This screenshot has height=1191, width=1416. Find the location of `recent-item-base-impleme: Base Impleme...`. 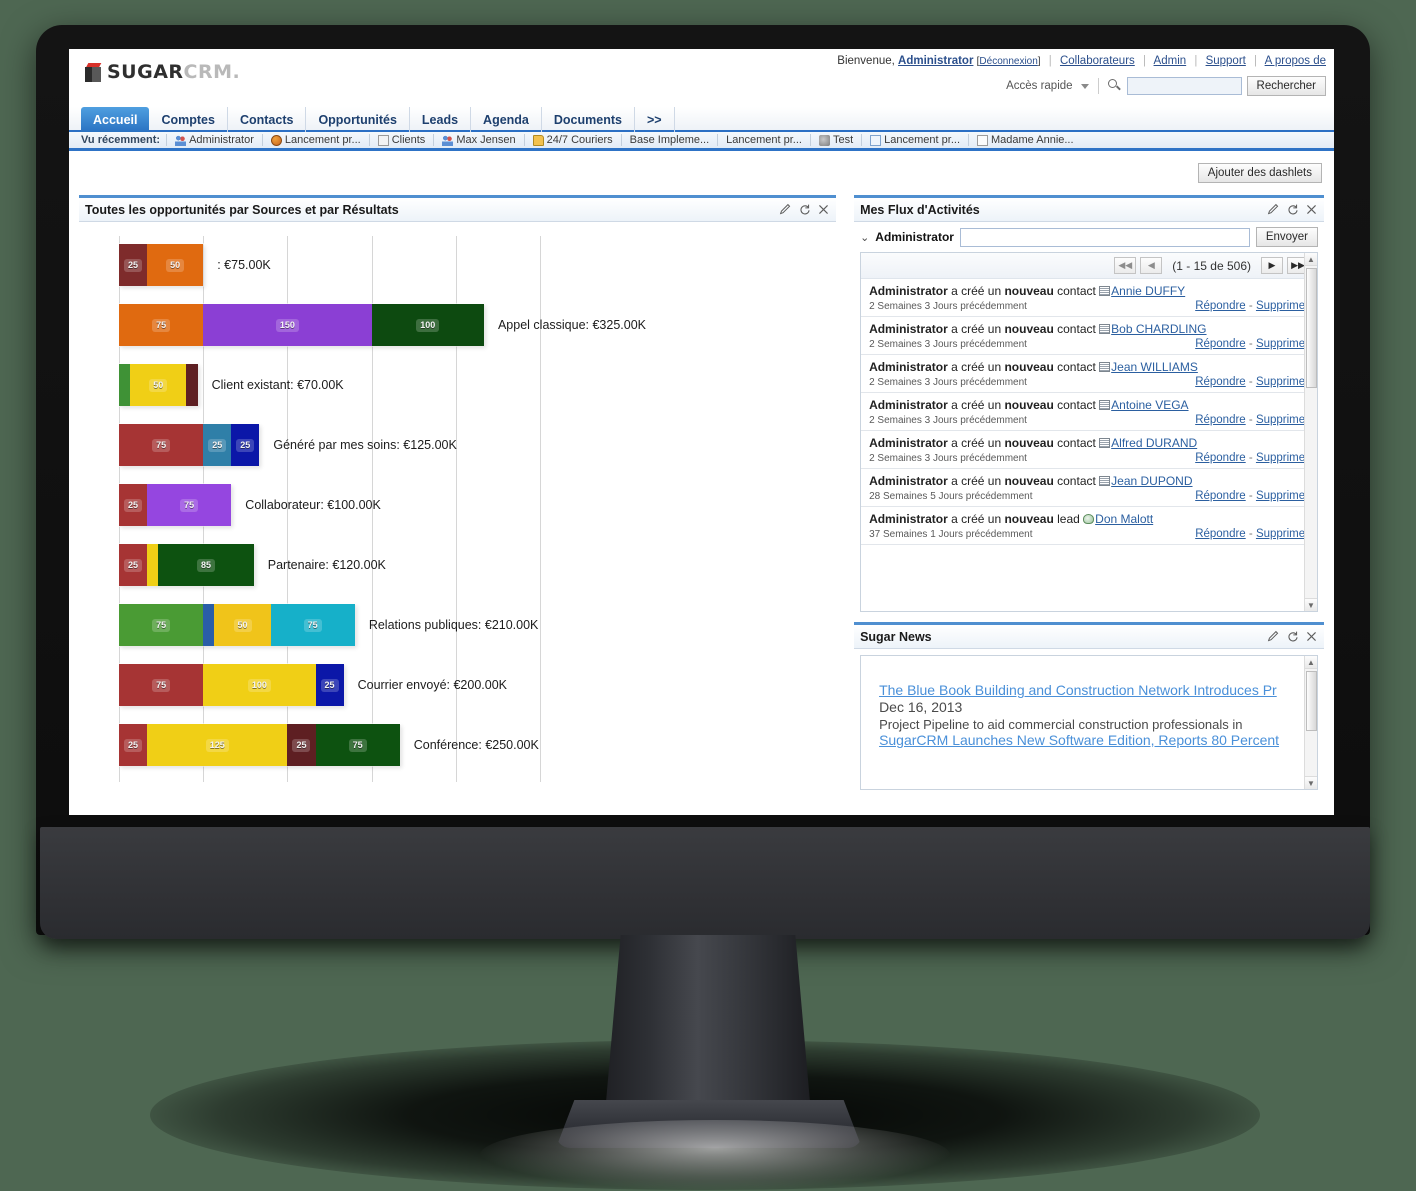

recent-item-base-impleme: Base Impleme... is located at coordinates (668, 140).